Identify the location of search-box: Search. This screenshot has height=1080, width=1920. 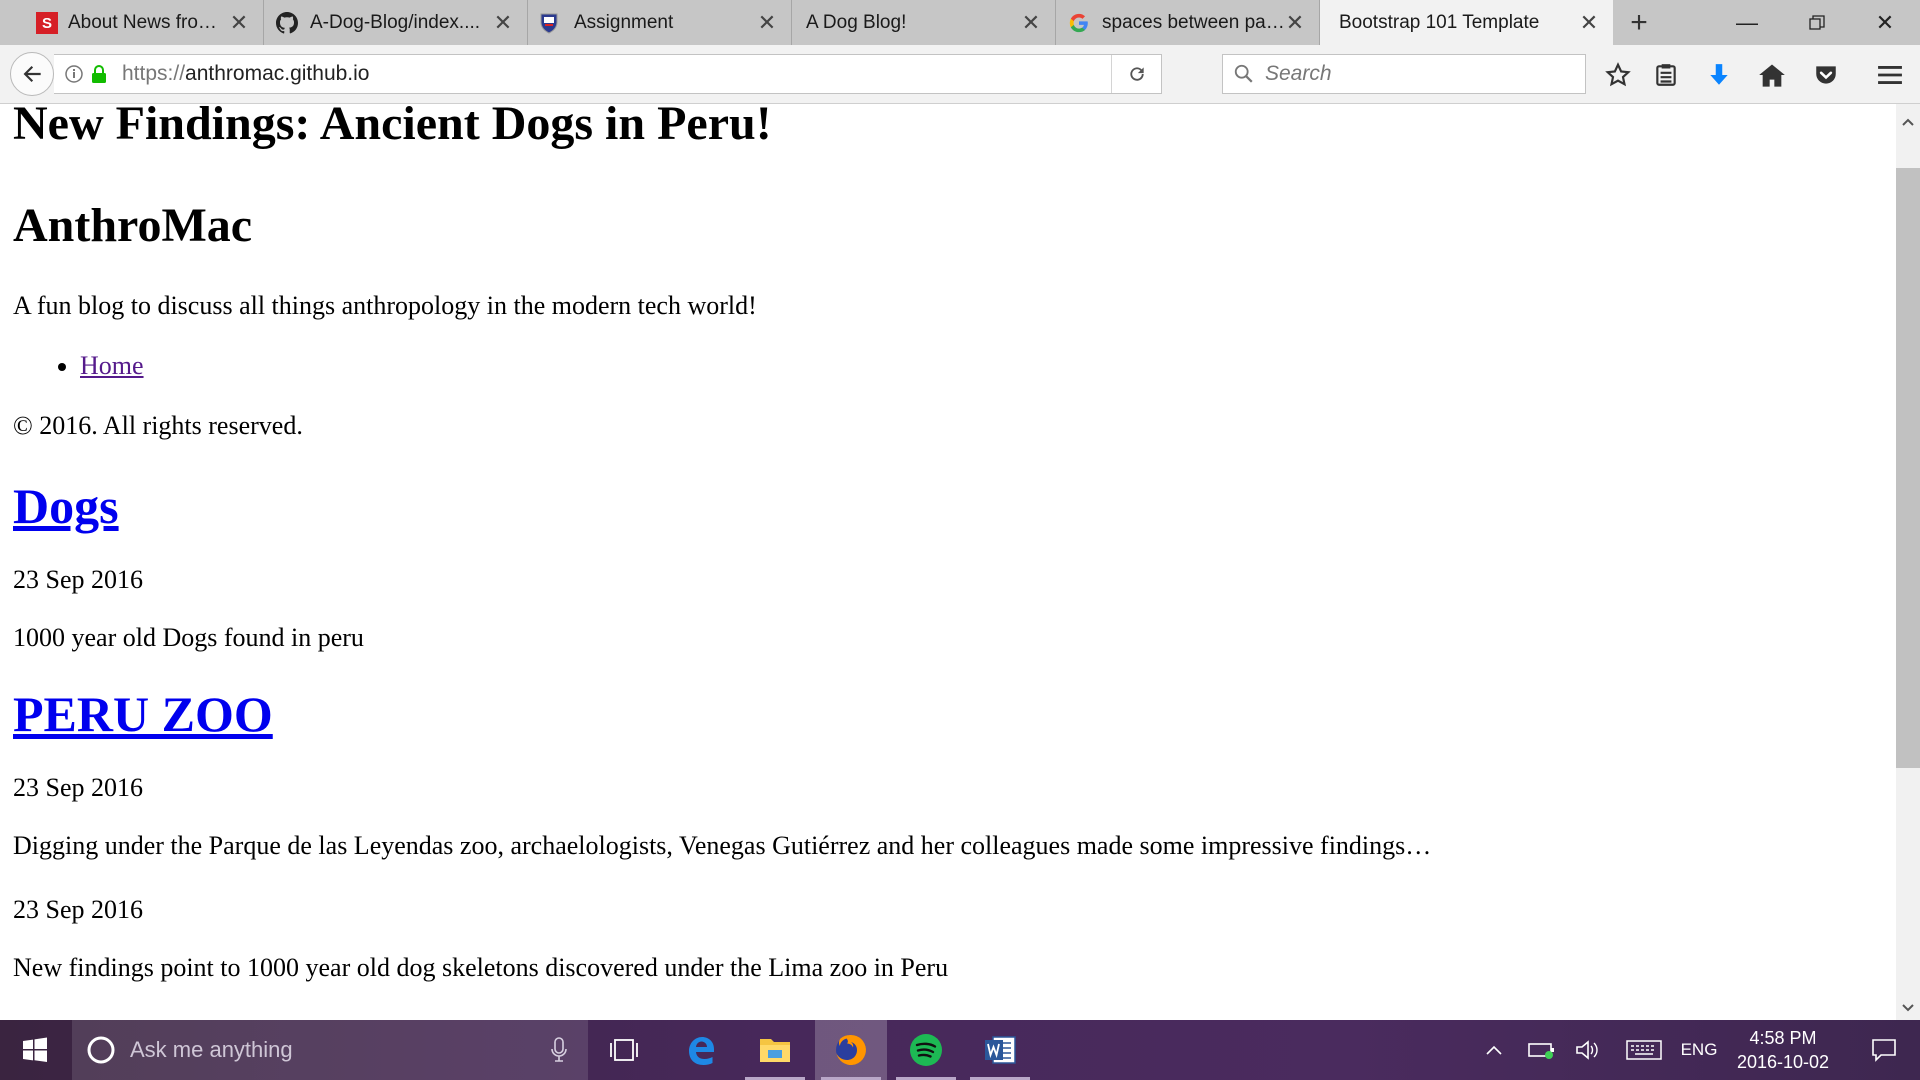
(1404, 74).